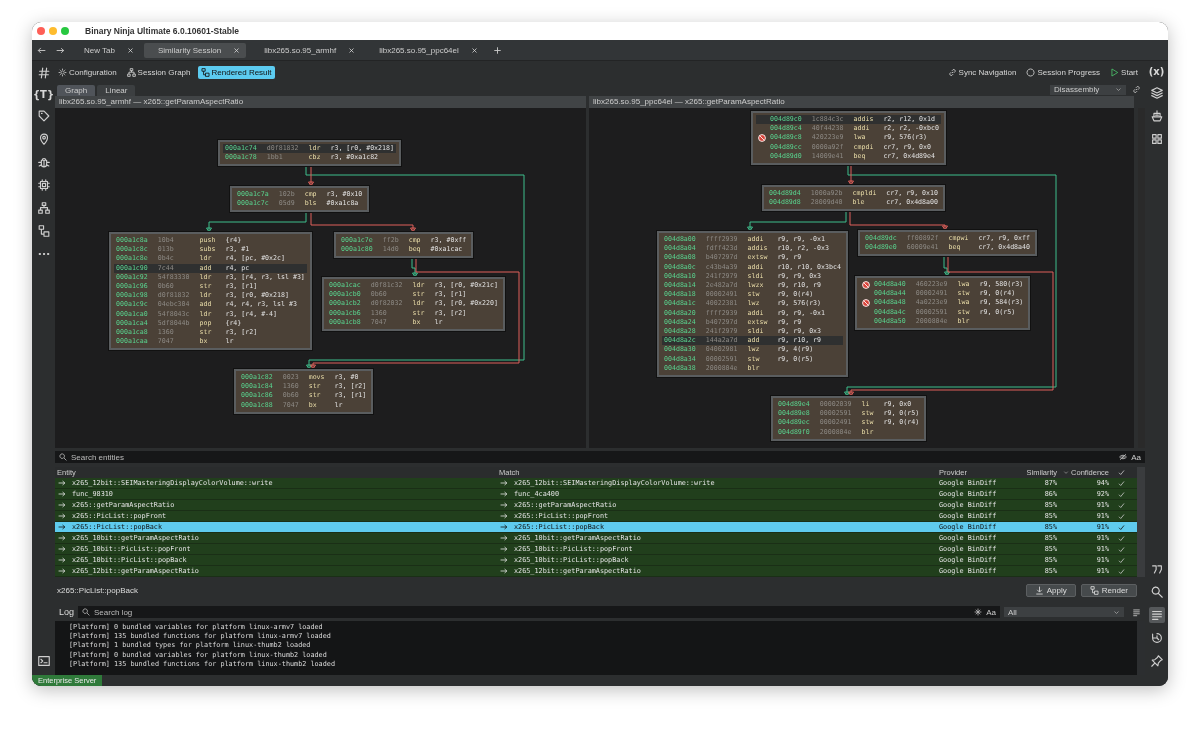 This screenshot has width=1200, height=730. What do you see at coordinates (236, 72) in the screenshot?
I see `toolbar-button: Rendered Result` at bounding box center [236, 72].